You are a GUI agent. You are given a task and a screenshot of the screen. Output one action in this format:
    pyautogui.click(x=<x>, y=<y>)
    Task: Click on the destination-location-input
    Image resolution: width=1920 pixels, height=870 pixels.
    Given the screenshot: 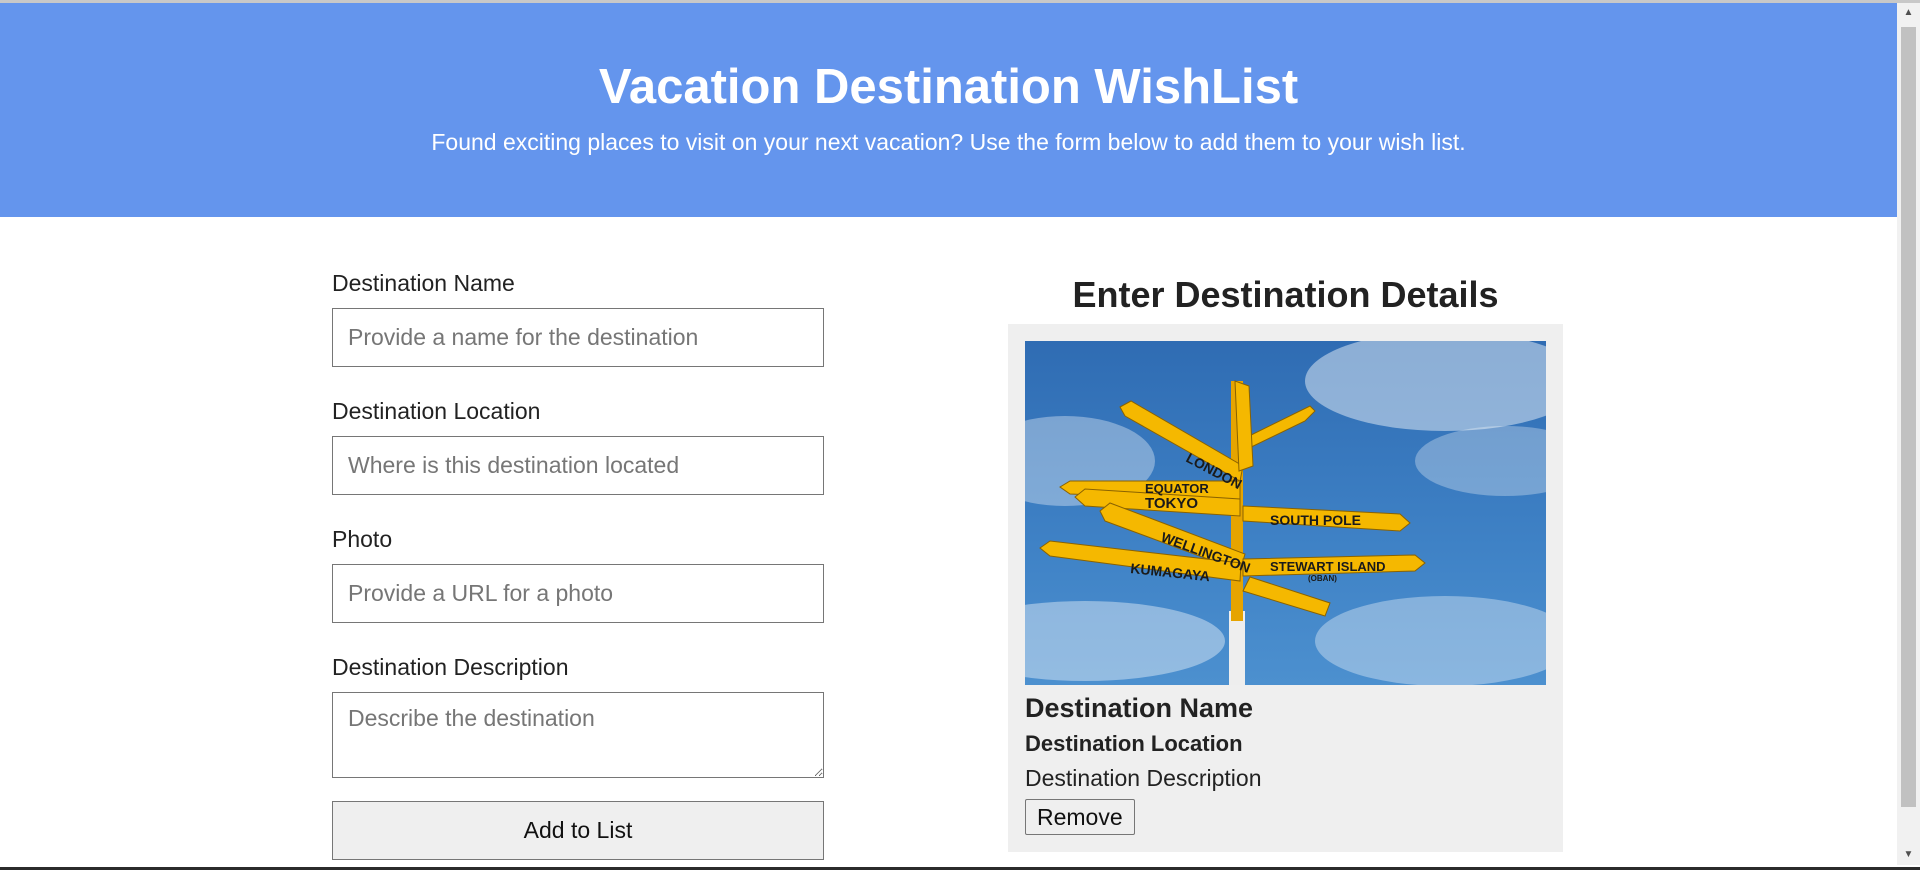 What is the action you would take?
    pyautogui.click(x=578, y=465)
    